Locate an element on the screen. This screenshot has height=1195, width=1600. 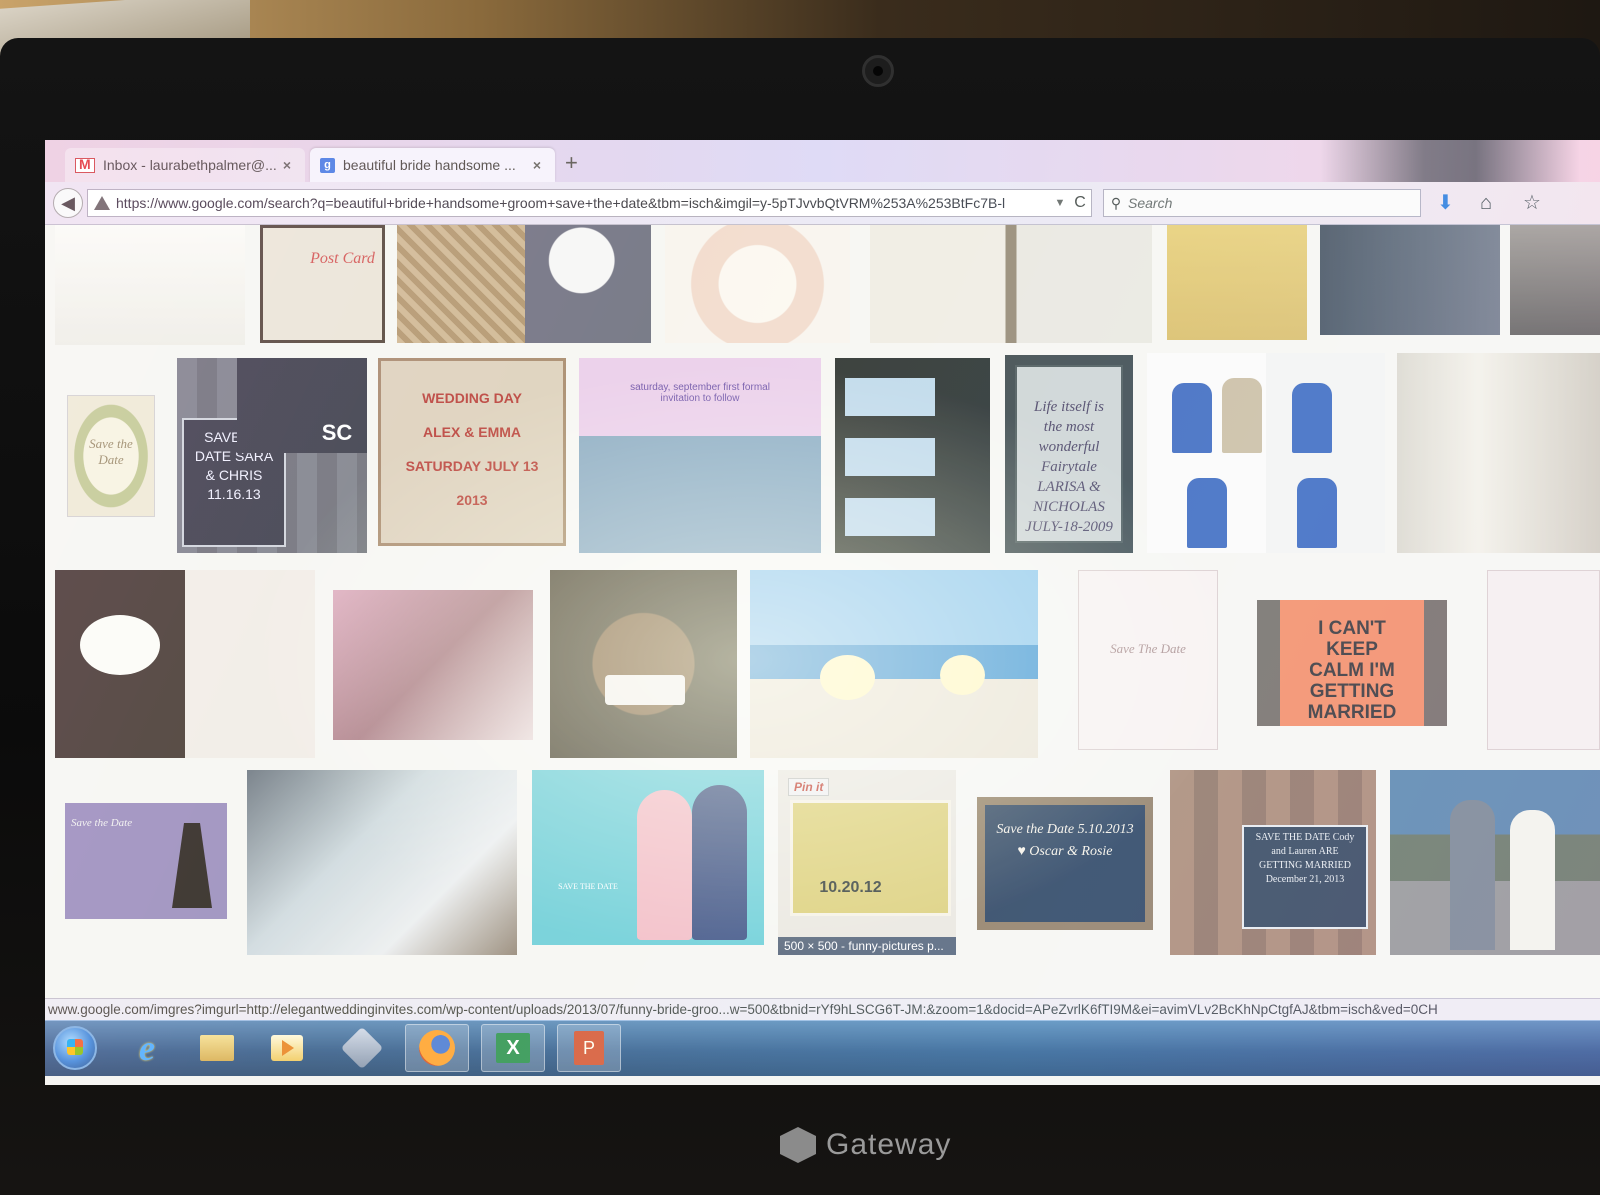
cartoon-card: 10.20.12 is located at coordinates (870, 858).